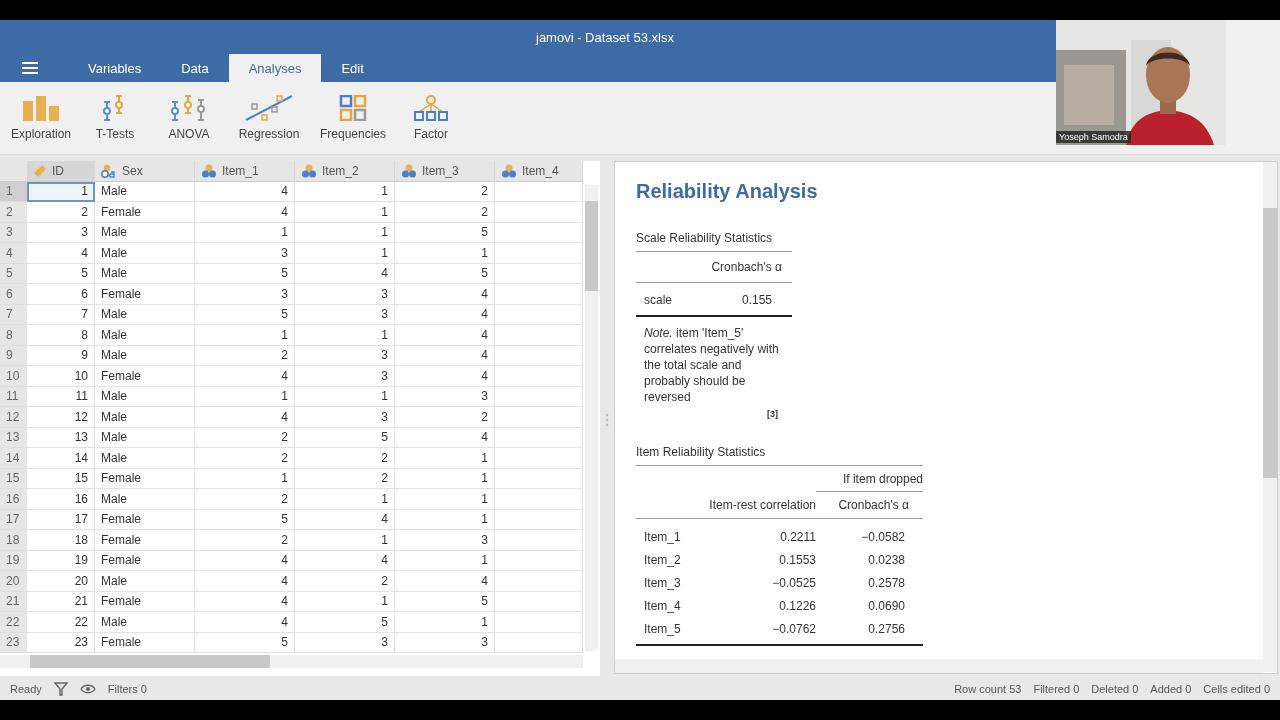  I want to click on row-number: 6, so click(13, 294).